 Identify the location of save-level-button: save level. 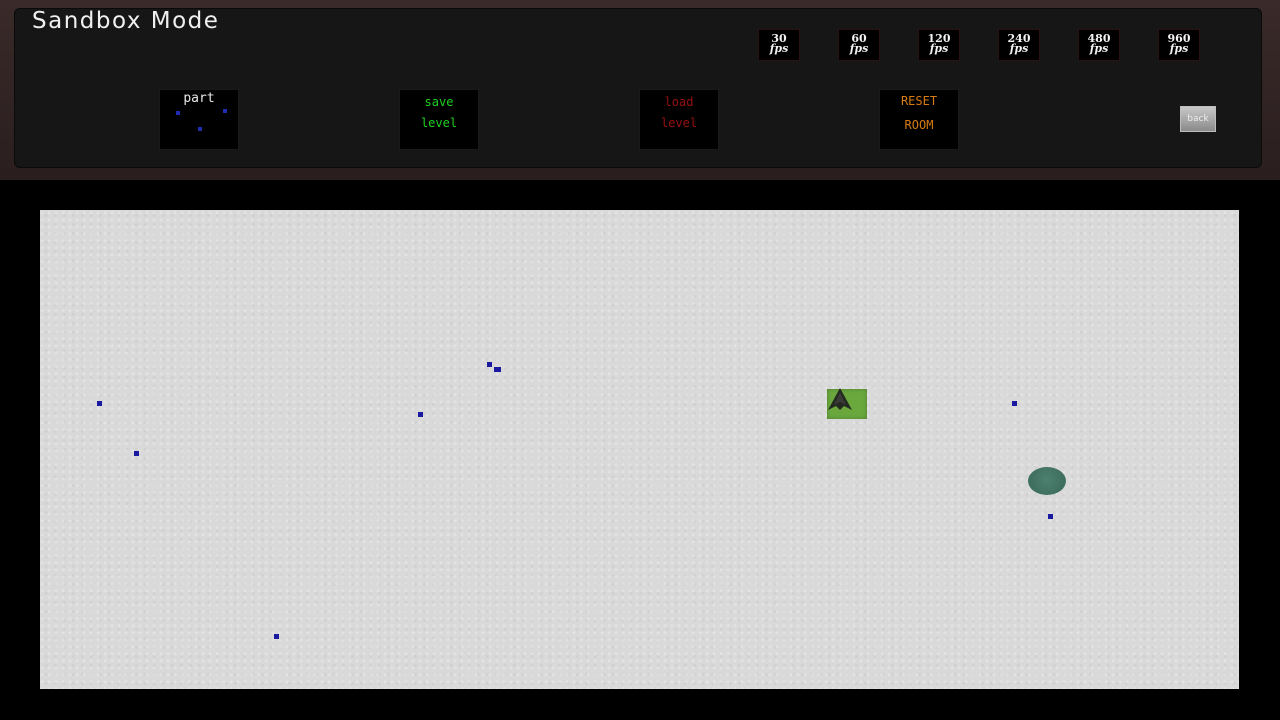
(439, 119).